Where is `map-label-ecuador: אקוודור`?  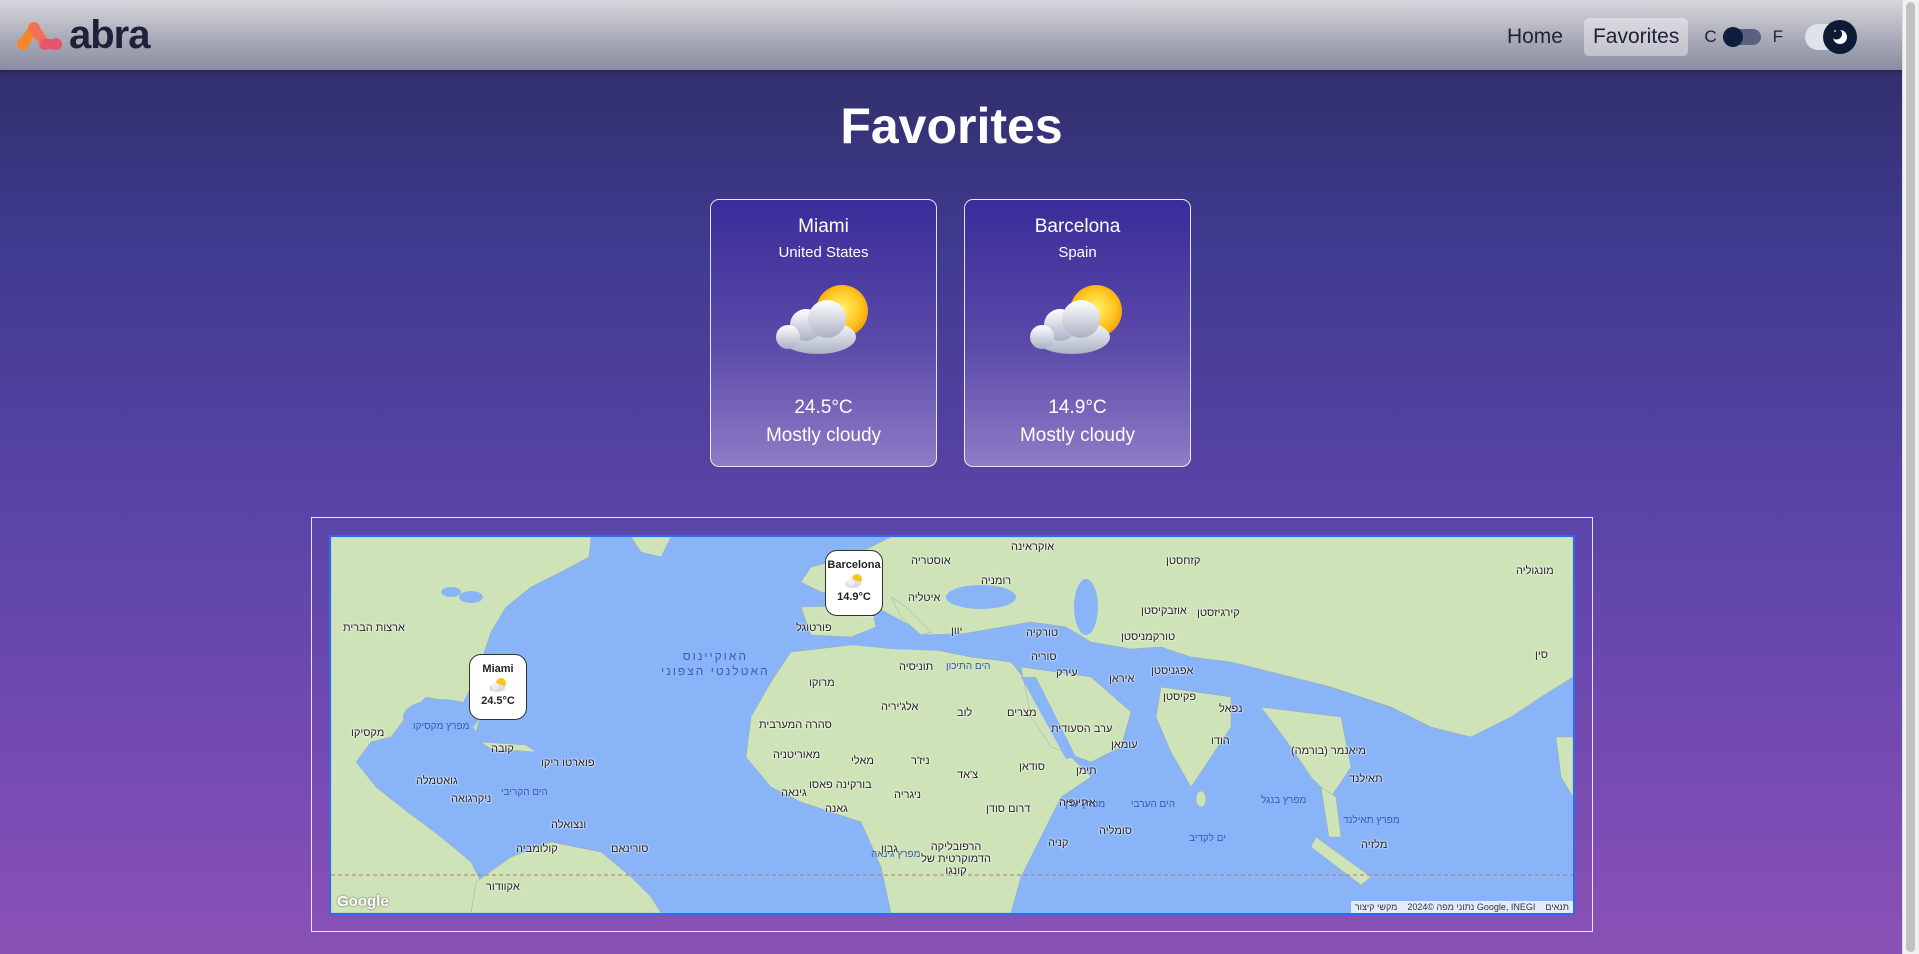 map-label-ecuador: אקוודור is located at coordinates (503, 887).